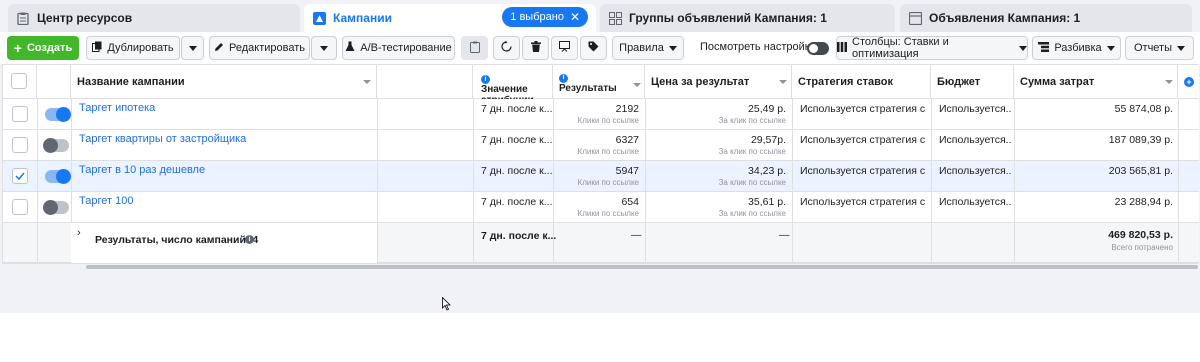 The height and width of the screenshot is (362, 1200). What do you see at coordinates (1153, 48) in the screenshot?
I see `reports-label: Отчеты` at bounding box center [1153, 48].